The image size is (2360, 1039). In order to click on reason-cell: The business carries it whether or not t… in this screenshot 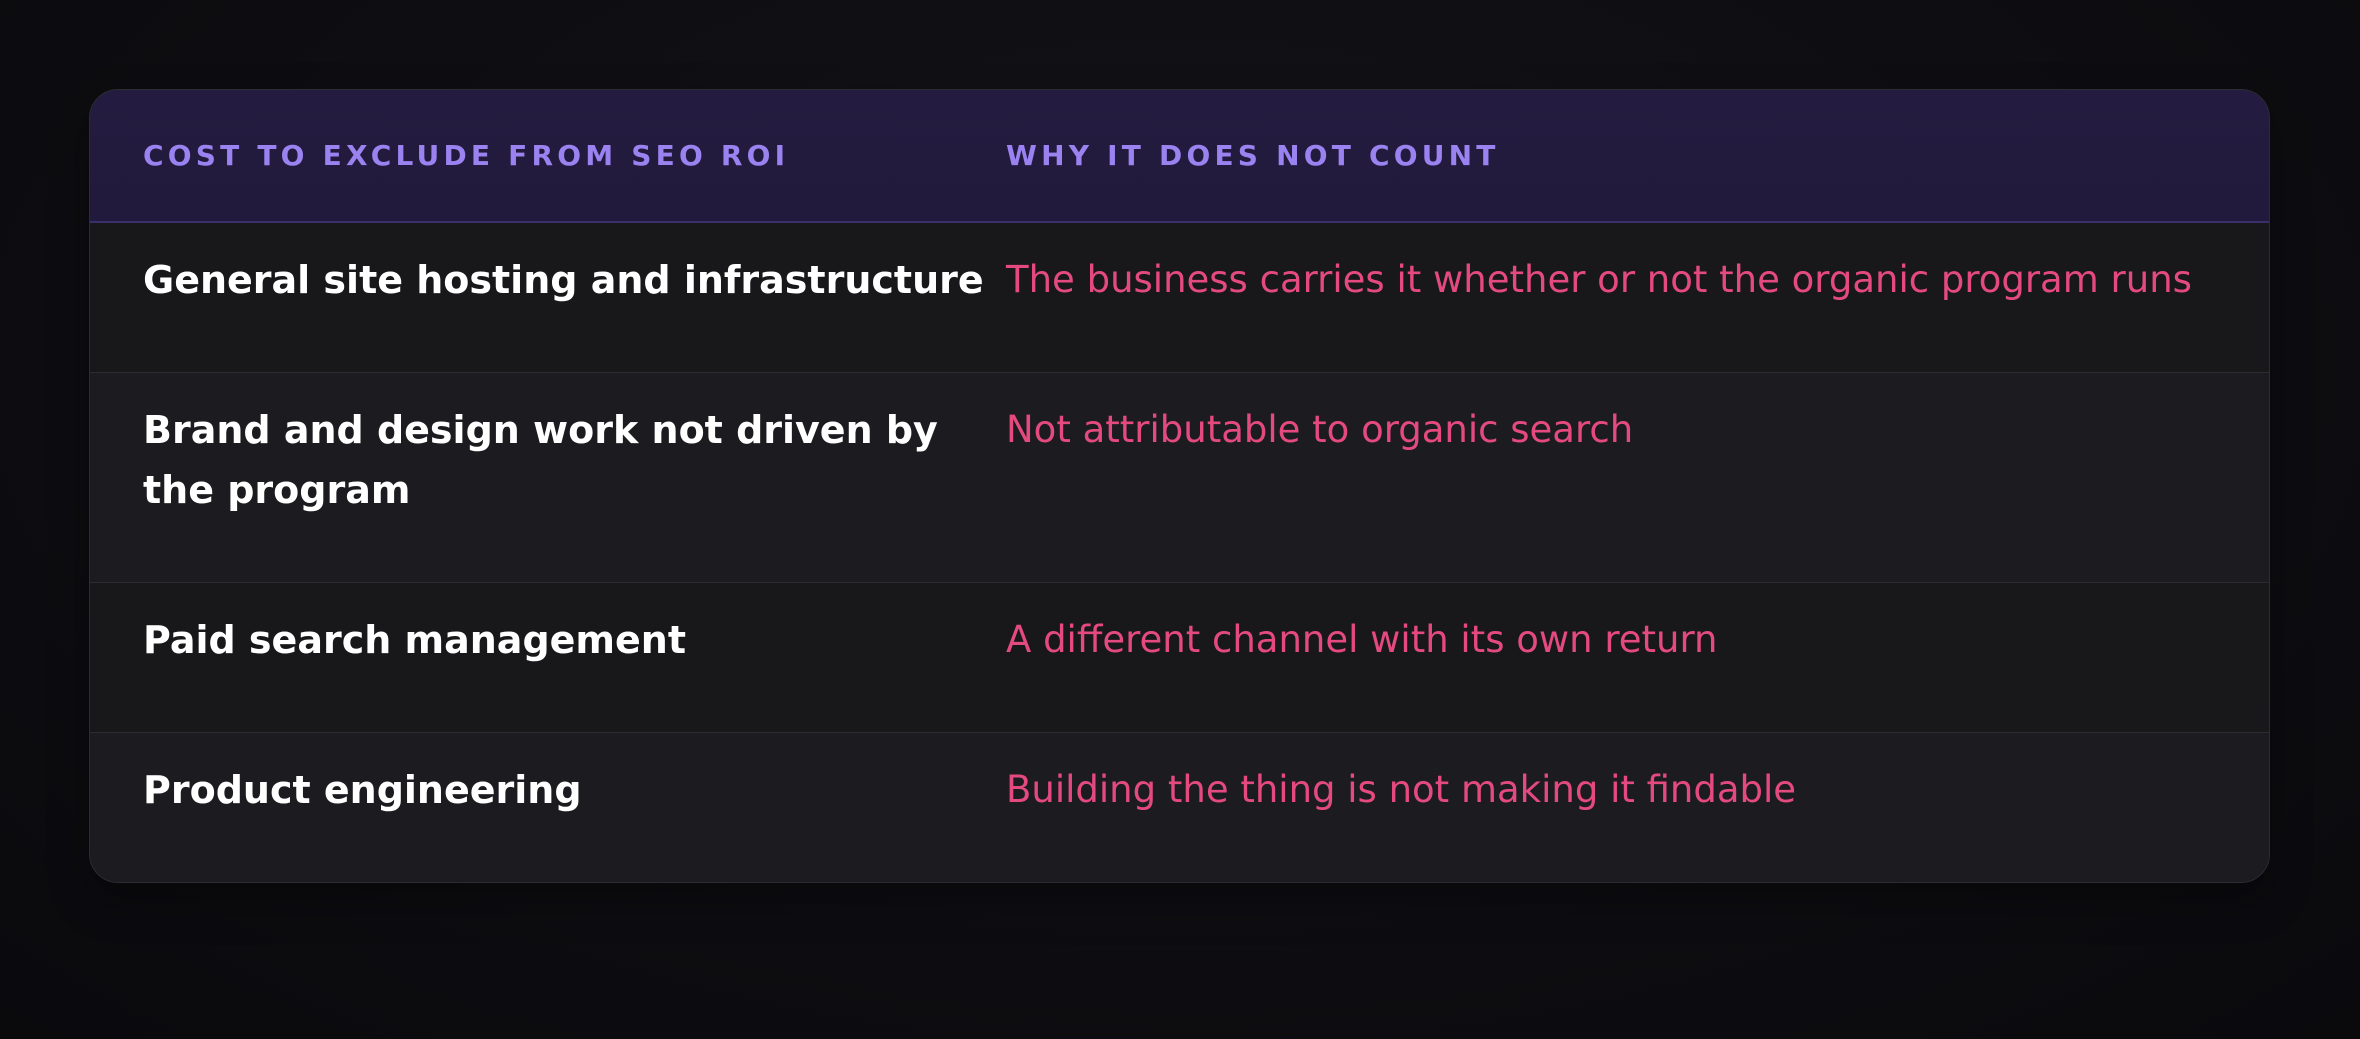, I will do `click(1599, 279)`.